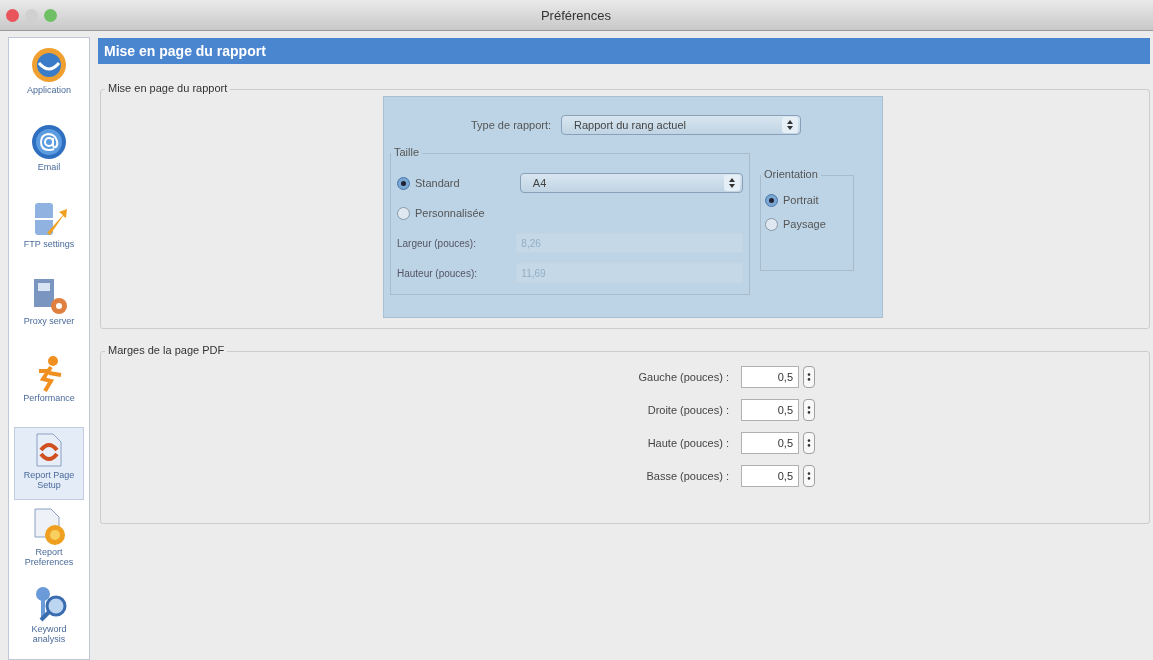 The height and width of the screenshot is (660, 1153). I want to click on sidebar-item: Report Preferences, so click(49, 540).